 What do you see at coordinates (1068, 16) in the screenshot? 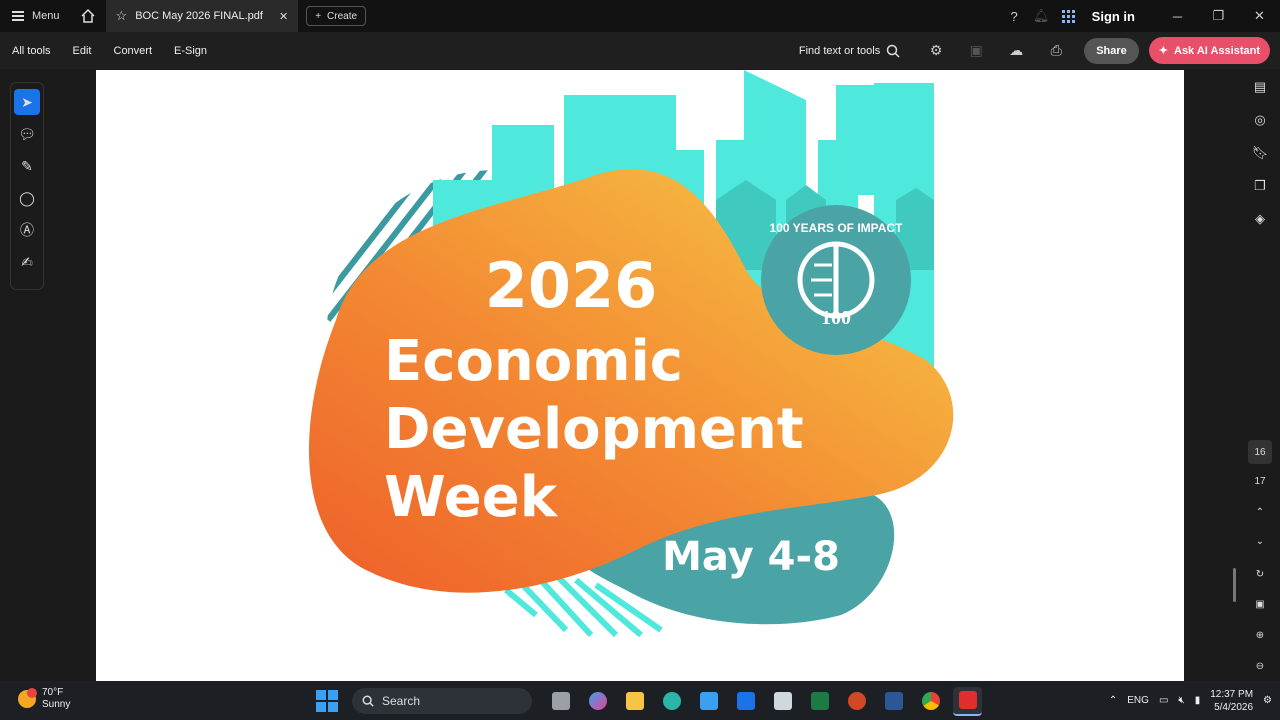
I see `apps-grid-icon` at bounding box center [1068, 16].